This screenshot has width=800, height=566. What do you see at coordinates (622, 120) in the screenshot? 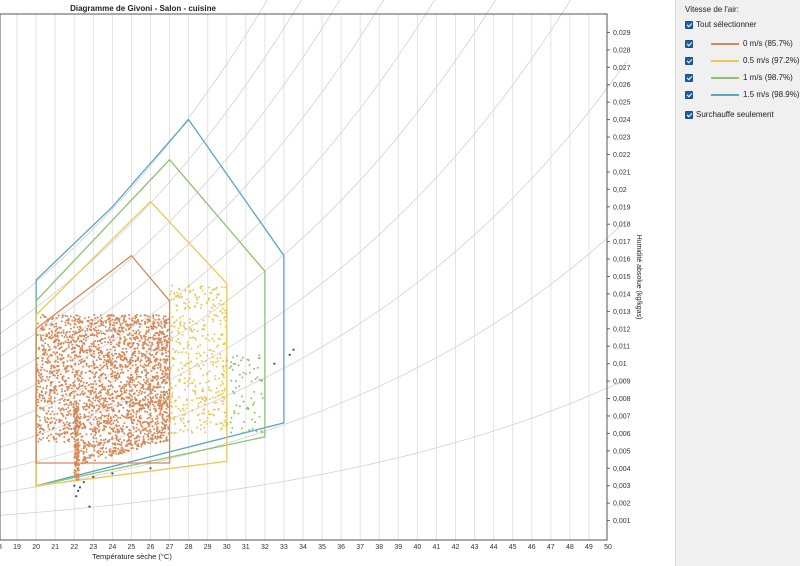
I see `y-tick-label: 0,024` at bounding box center [622, 120].